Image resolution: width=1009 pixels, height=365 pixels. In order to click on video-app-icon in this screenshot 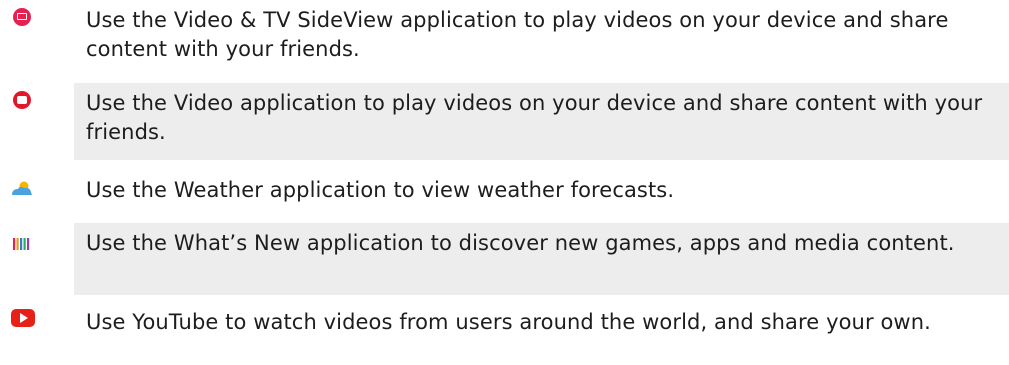, I will do `click(22, 100)`.